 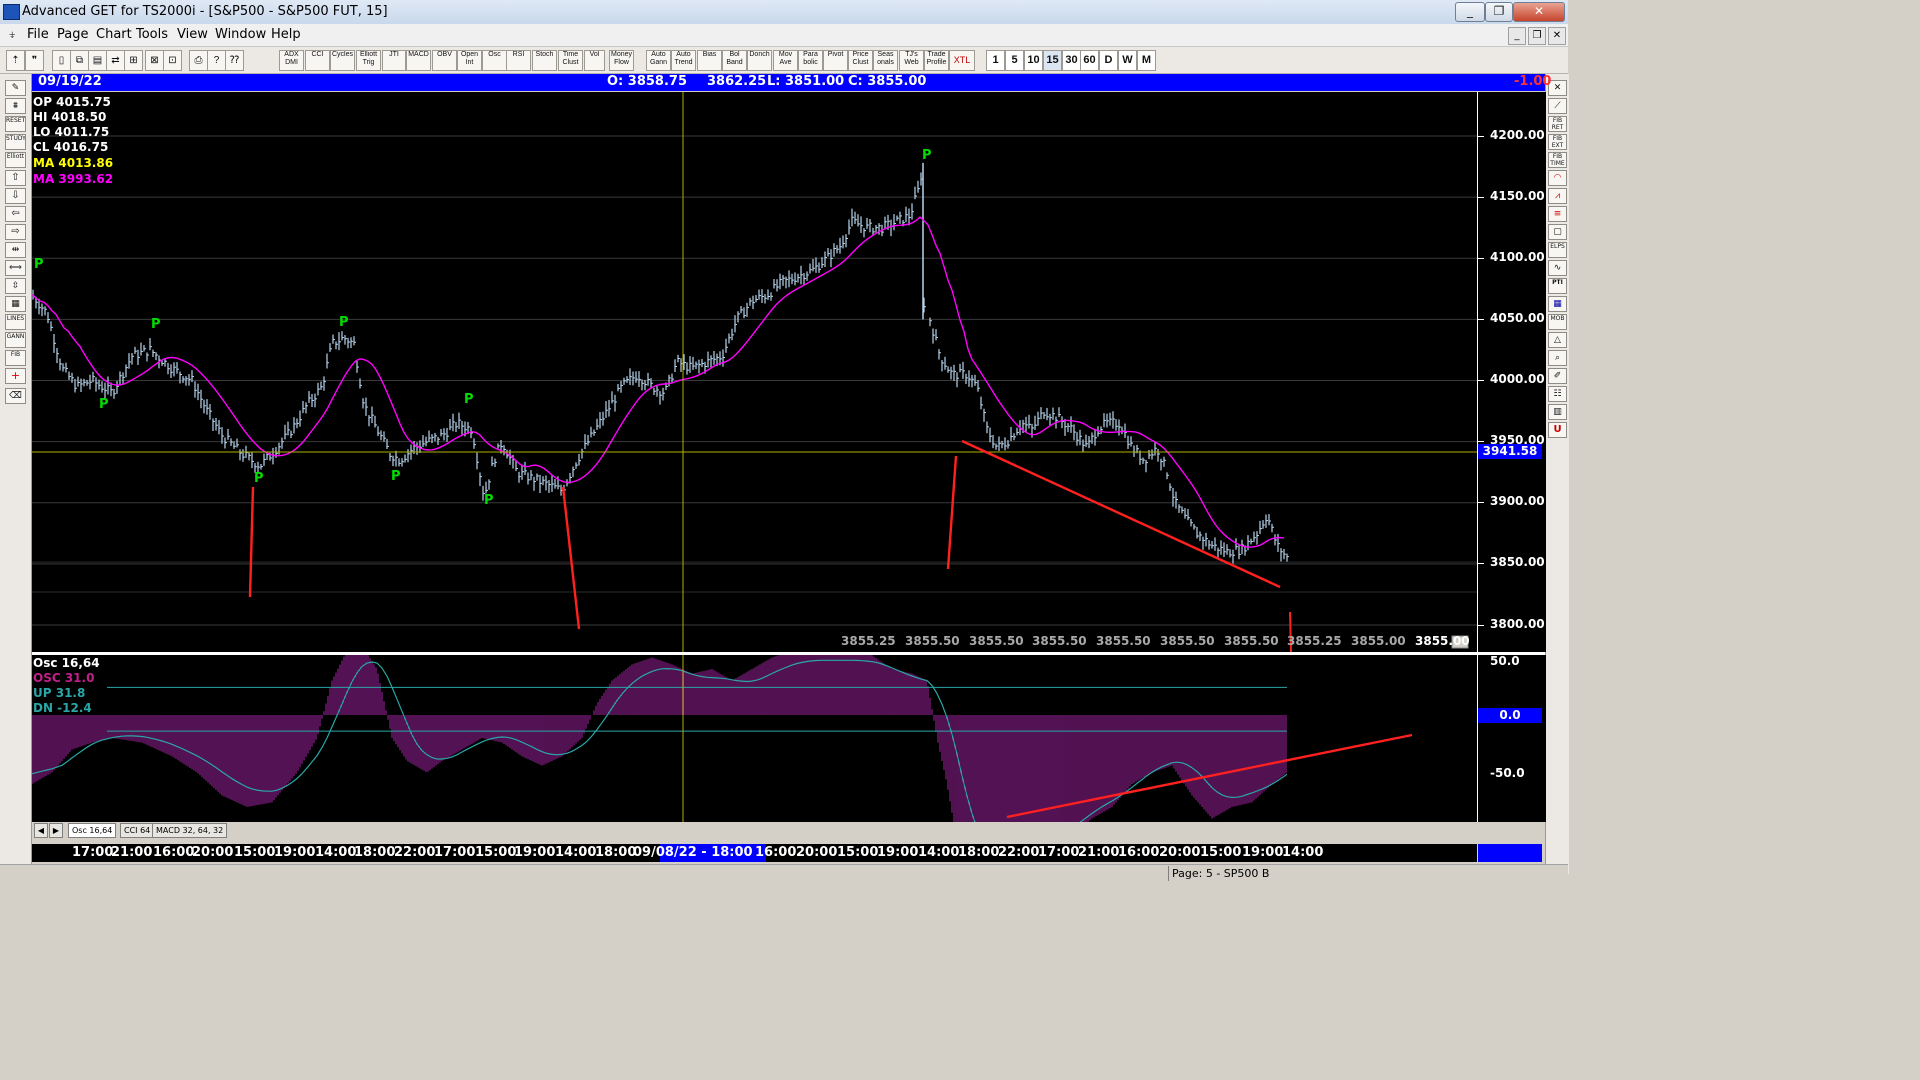 I want to click on tab-cci: CCI 64, so click(x=137, y=830).